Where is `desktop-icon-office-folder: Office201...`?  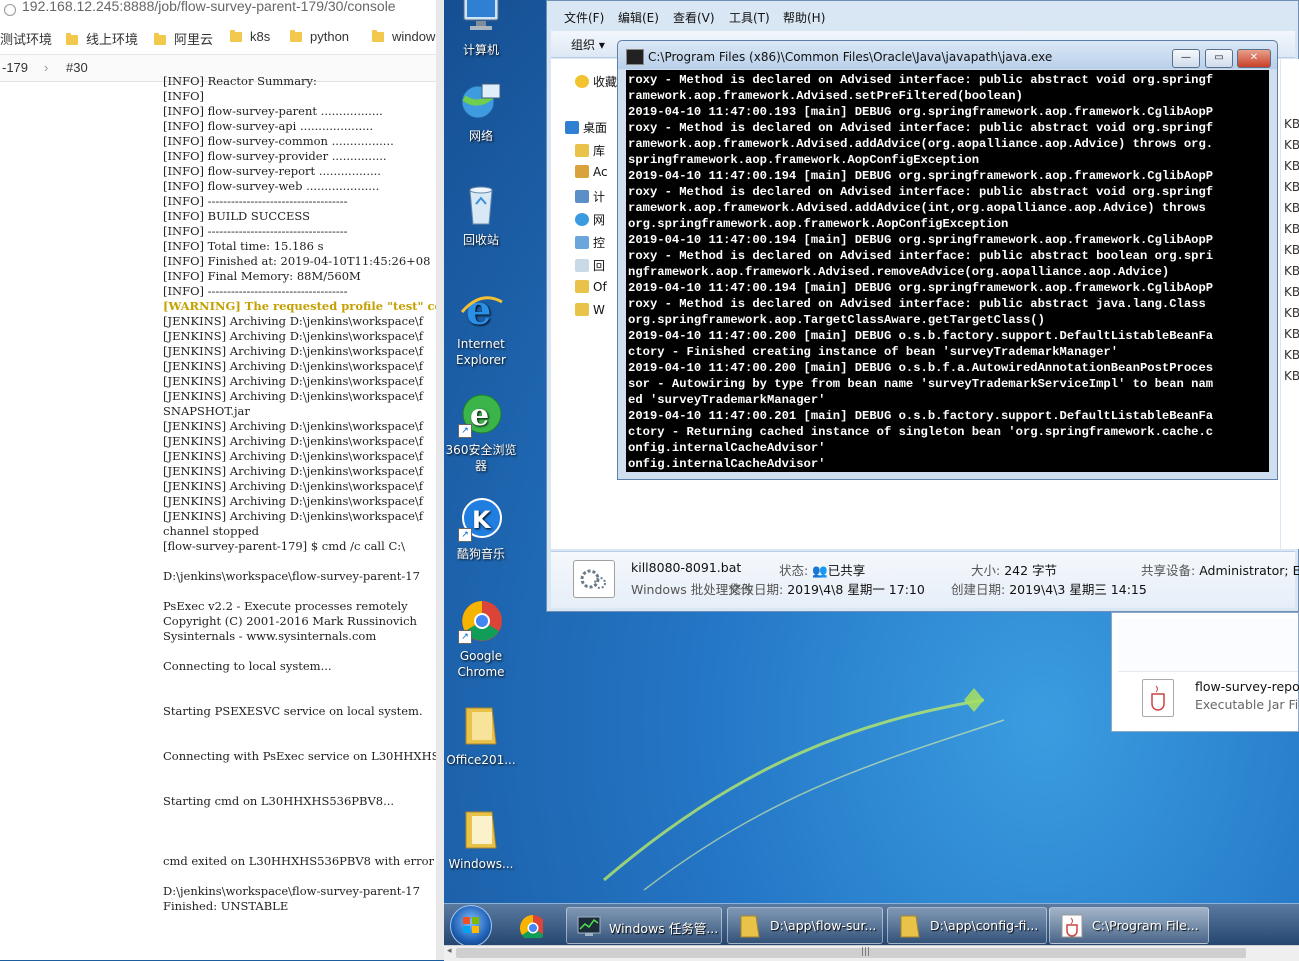 desktop-icon-office-folder: Office201... is located at coordinates (482, 735).